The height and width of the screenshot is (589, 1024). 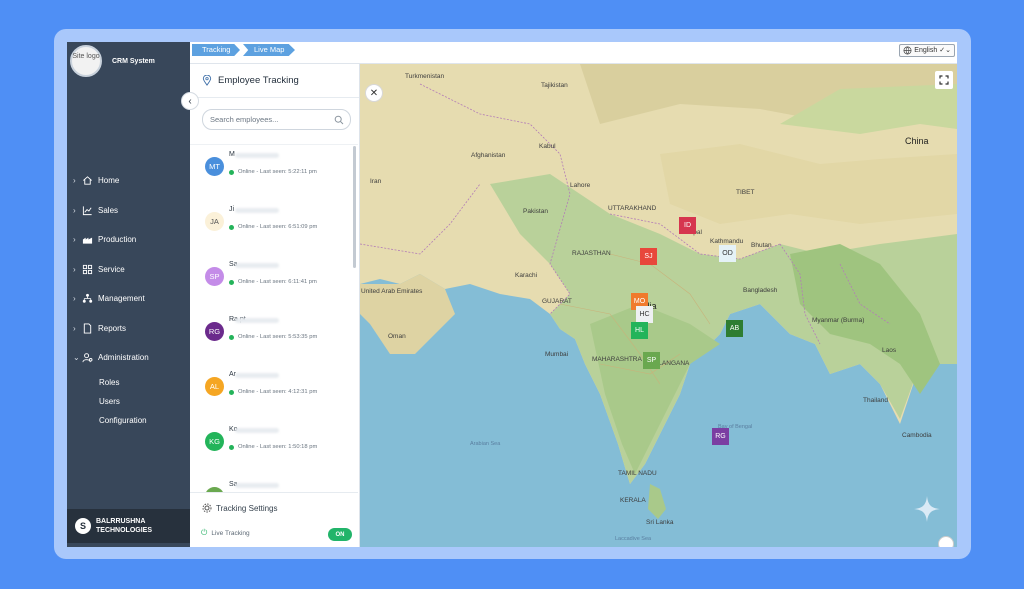 I want to click on map-label-lahore: Lahore, so click(x=580, y=185).